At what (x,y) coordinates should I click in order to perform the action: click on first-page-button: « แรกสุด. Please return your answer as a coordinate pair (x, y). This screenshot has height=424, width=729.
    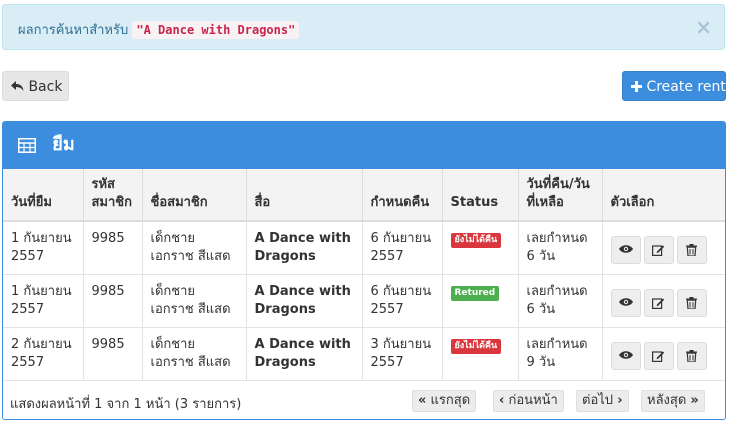
    Looking at the image, I should click on (444, 401).